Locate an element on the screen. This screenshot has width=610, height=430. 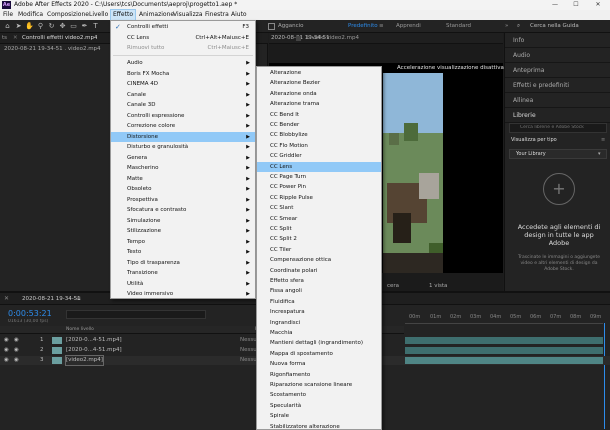
menu-effetto: Effetto is located at coordinates (123, 15).